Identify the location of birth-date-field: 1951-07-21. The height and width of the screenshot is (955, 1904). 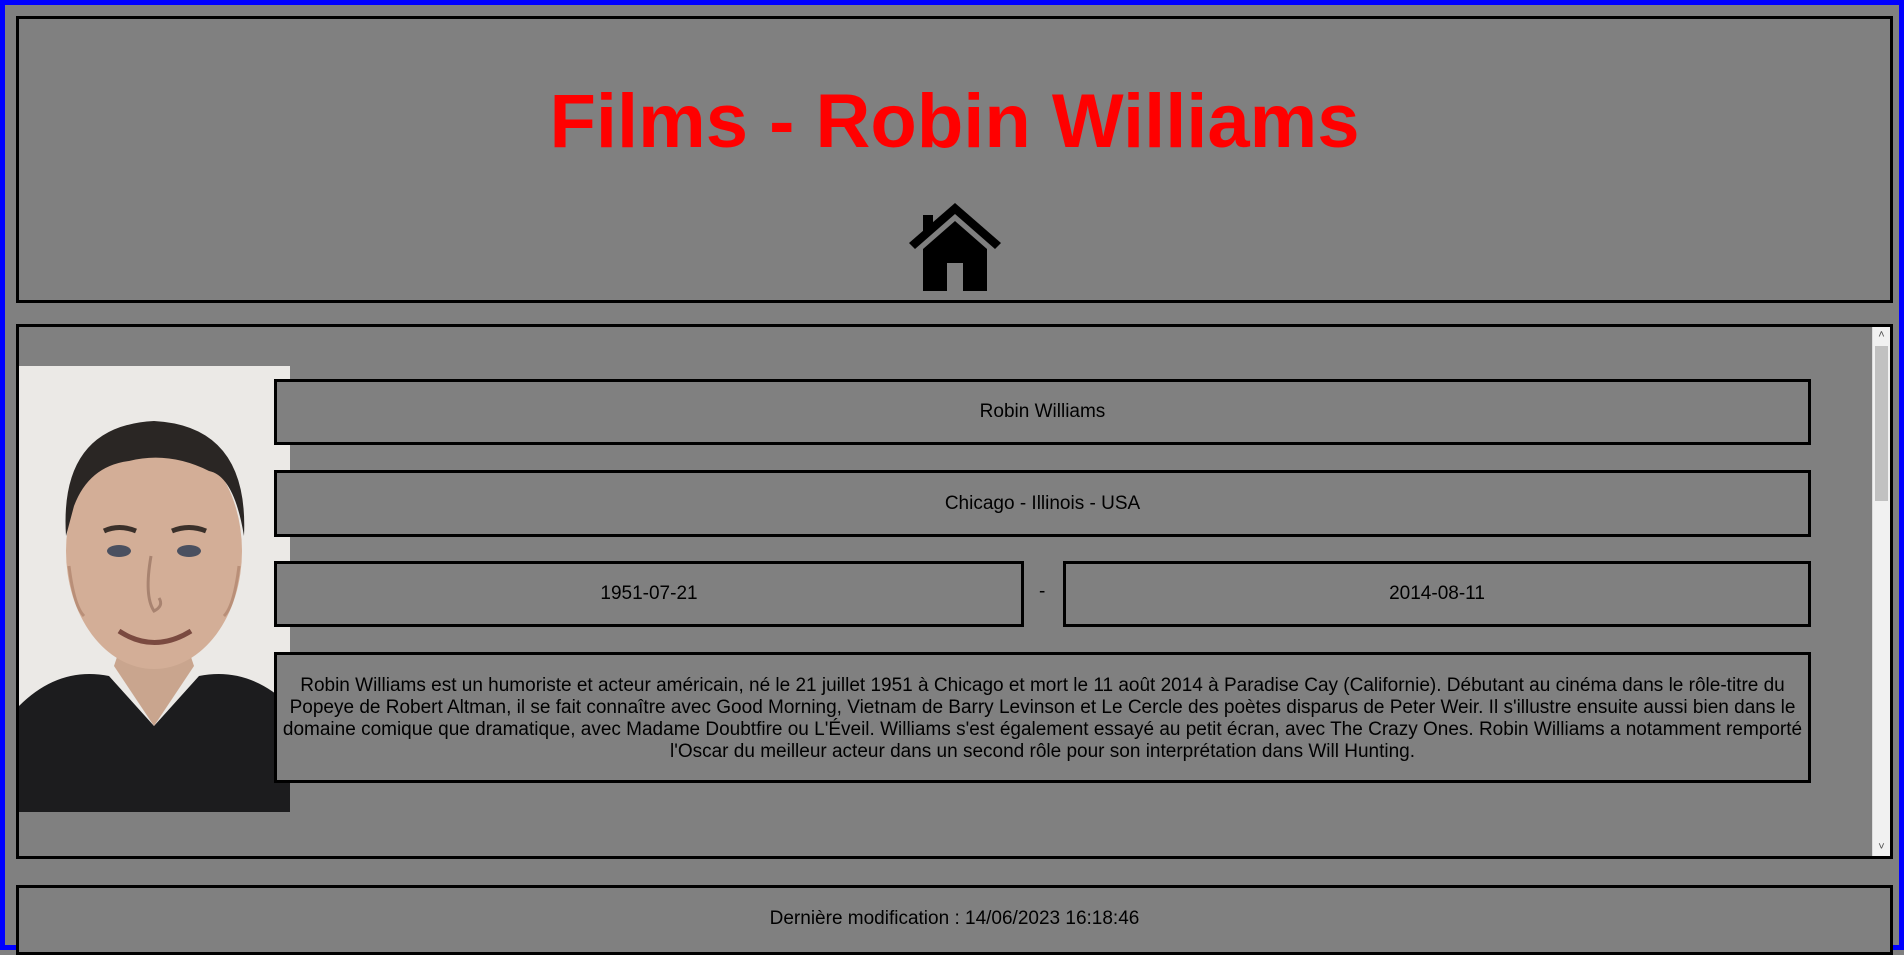
(649, 594).